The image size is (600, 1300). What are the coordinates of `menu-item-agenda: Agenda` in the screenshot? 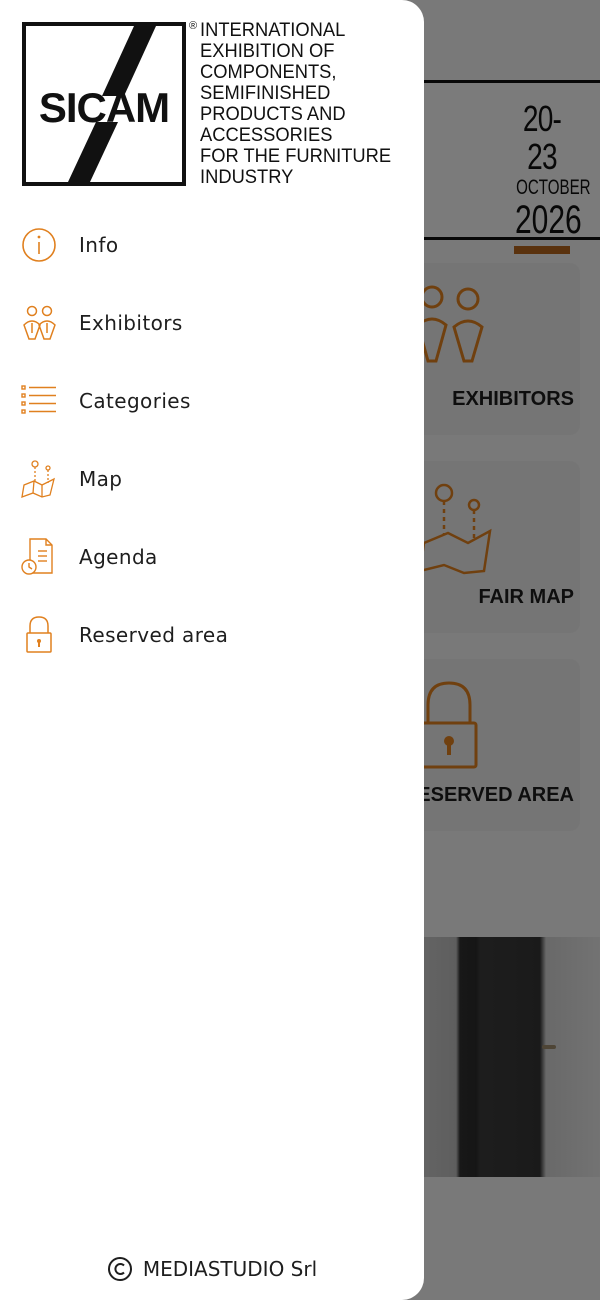 It's located at (212, 557).